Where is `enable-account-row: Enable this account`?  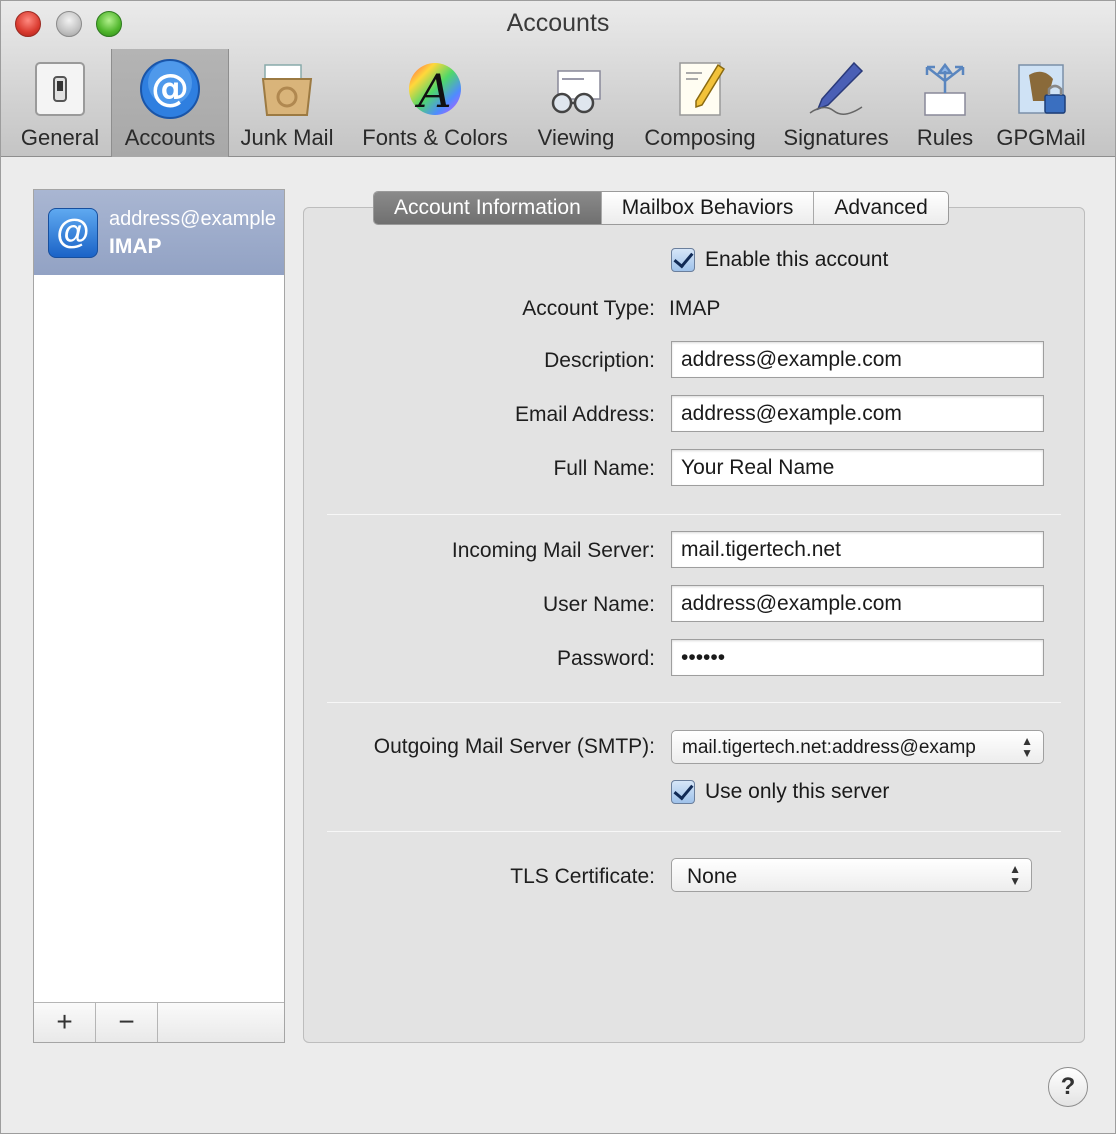 enable-account-row: Enable this account is located at coordinates (779, 260).